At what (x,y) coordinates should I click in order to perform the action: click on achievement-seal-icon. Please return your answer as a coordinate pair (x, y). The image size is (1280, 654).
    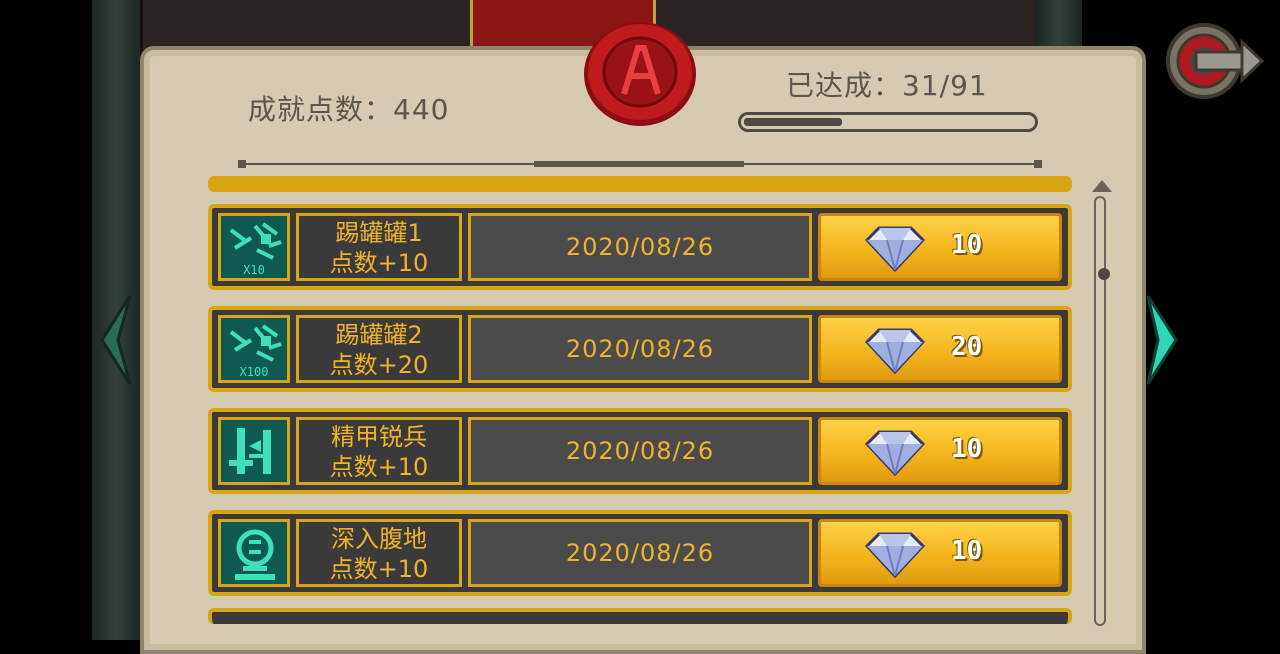
    Looking at the image, I should click on (640, 72).